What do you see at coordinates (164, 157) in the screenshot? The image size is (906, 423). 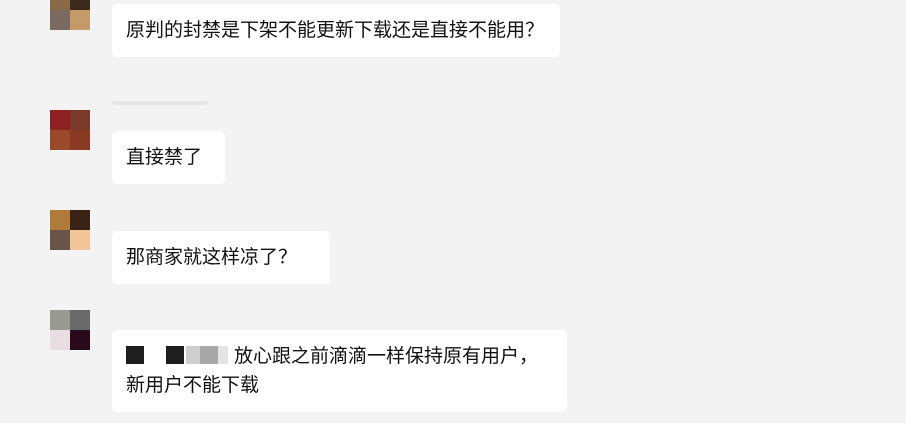 I see `message-text: 直接禁了` at bounding box center [164, 157].